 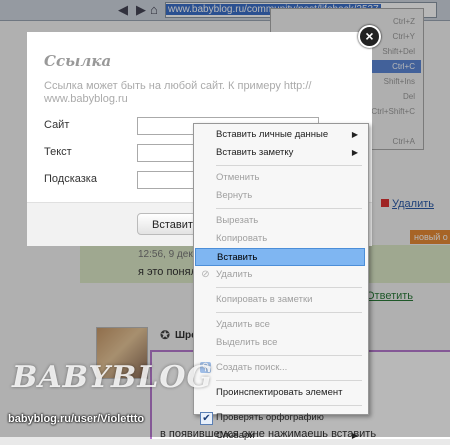 I want to click on context-menu-item: Копировать, so click(x=280, y=239).